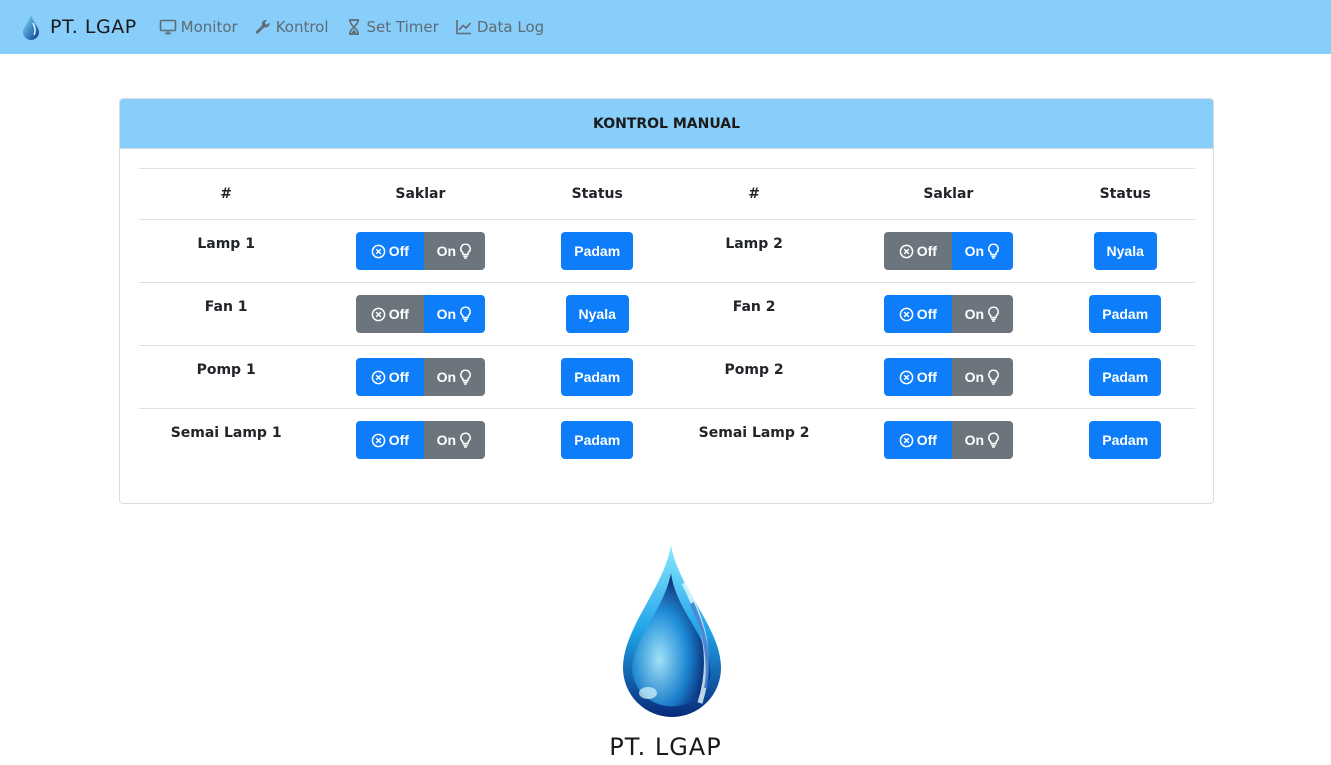 The width and height of the screenshot is (1331, 765). I want to click on device-name-cell: Pomp 1, so click(226, 377).